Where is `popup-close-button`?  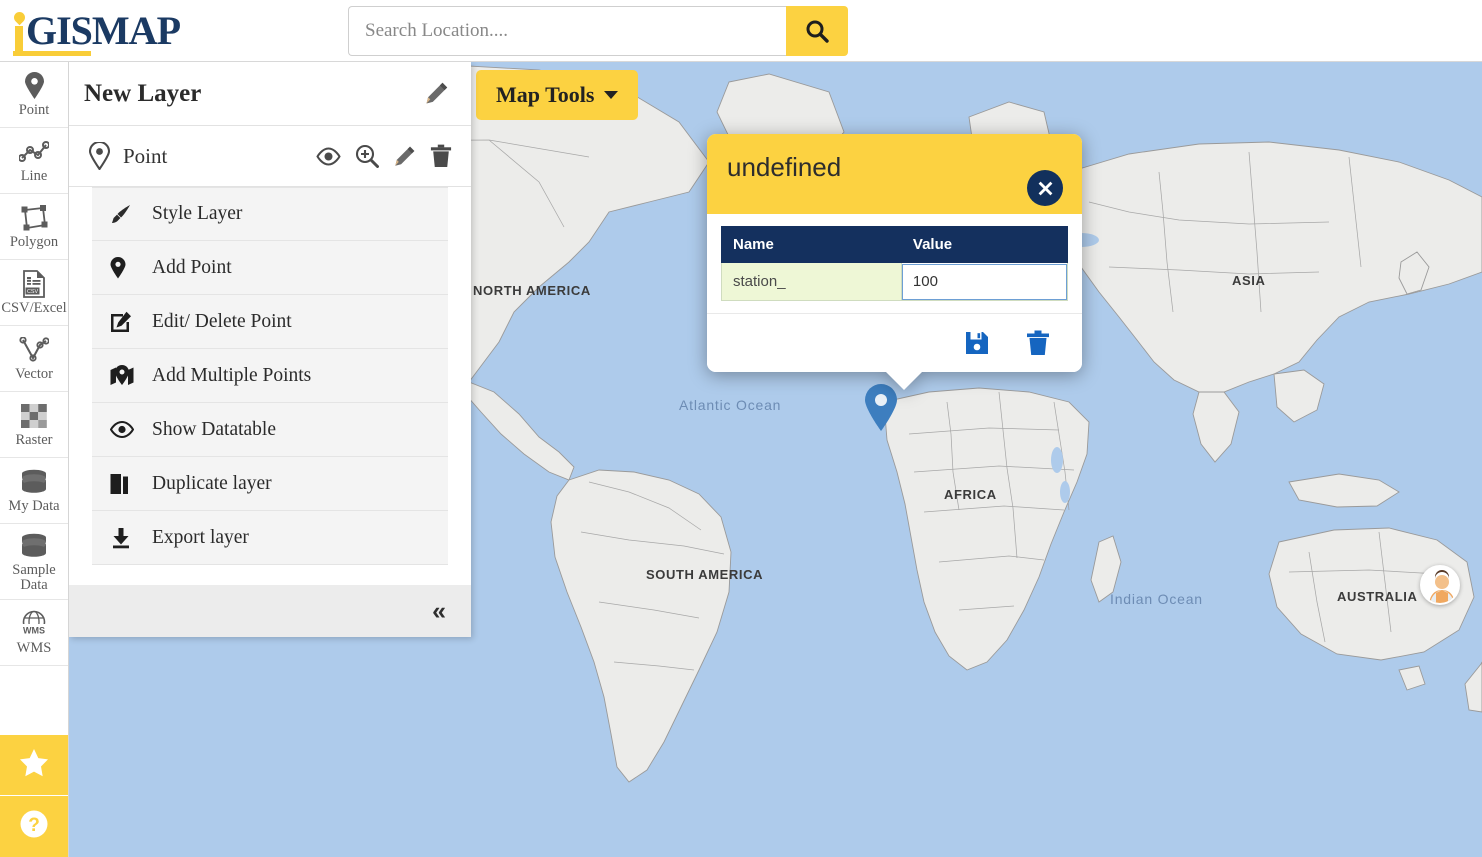
popup-close-button is located at coordinates (1045, 188).